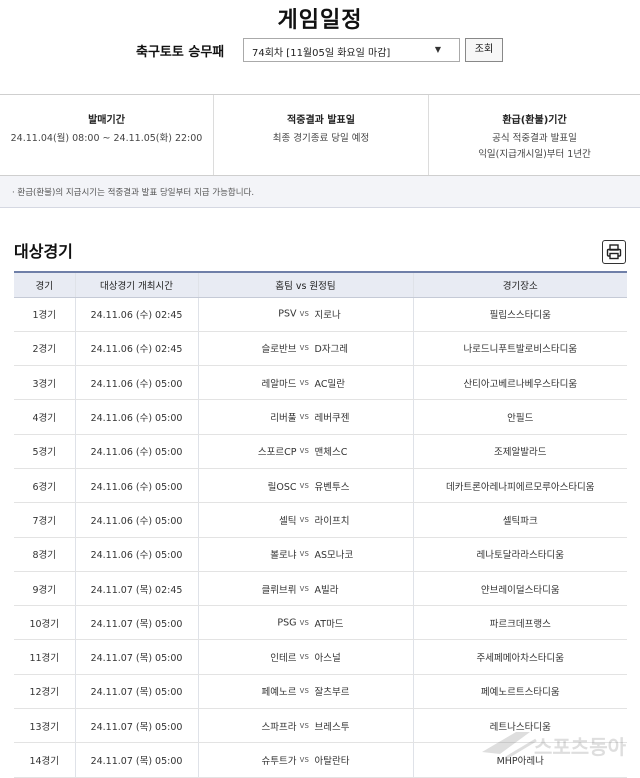 The width and height of the screenshot is (640, 778). I want to click on match-teams: PSV vs 지로나, so click(305, 314).